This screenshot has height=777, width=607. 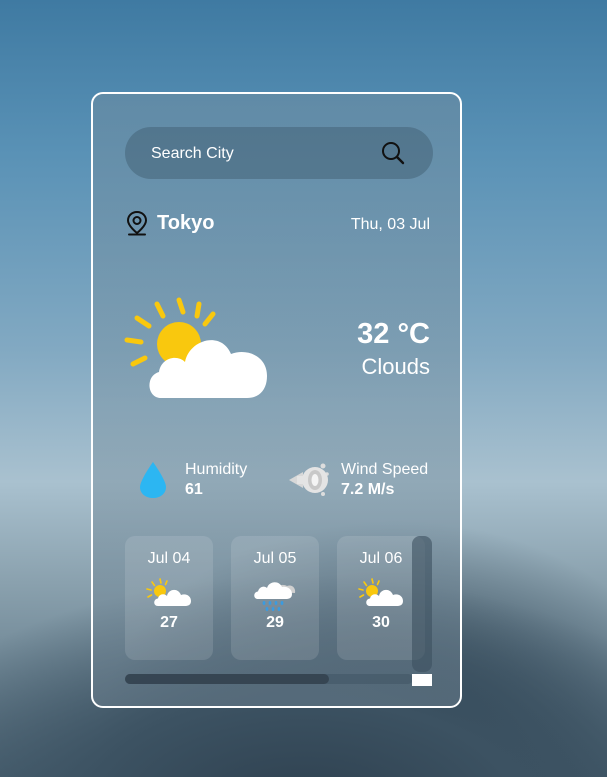 What do you see at coordinates (385, 469) in the screenshot?
I see `wind-label: Wind Speed` at bounding box center [385, 469].